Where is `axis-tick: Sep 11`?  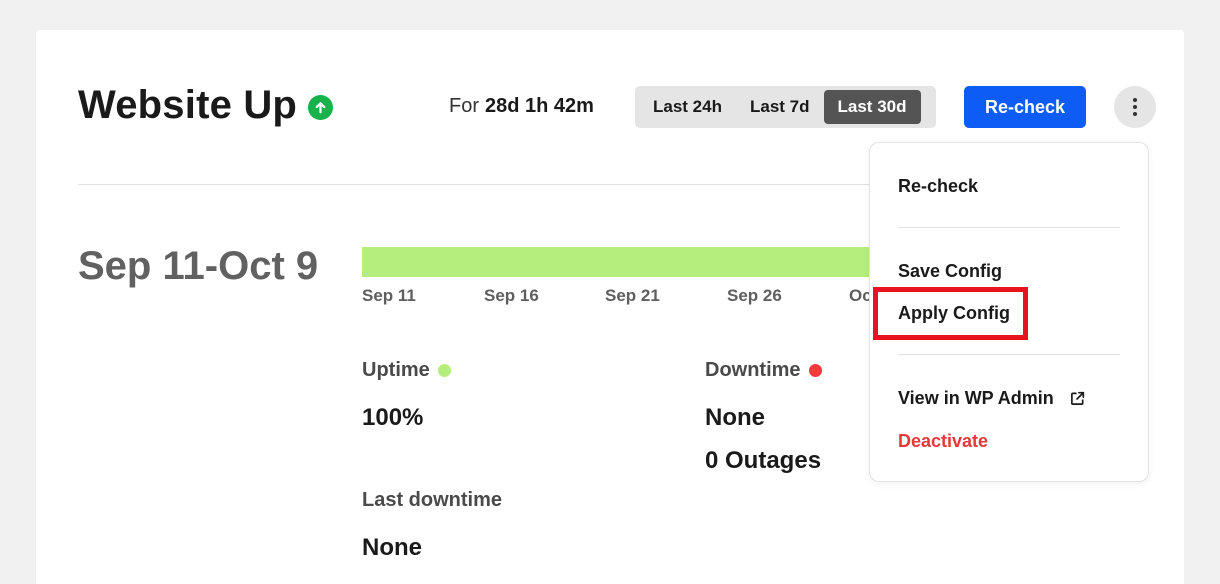 axis-tick: Sep 11 is located at coordinates (389, 295).